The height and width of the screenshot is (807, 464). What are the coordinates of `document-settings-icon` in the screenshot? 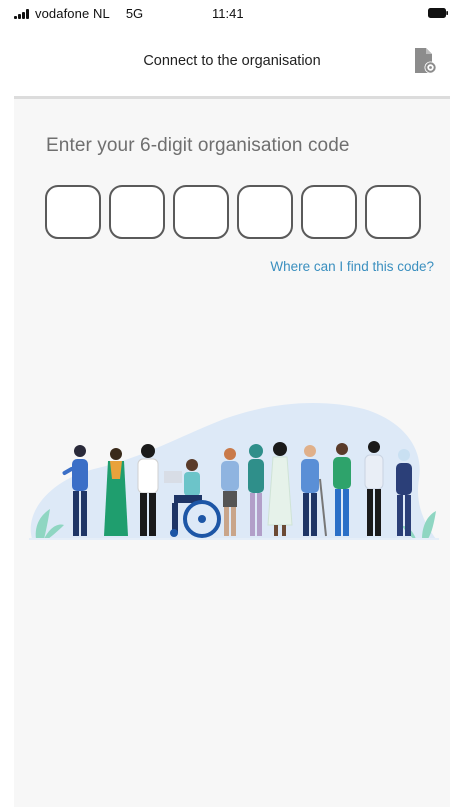 It's located at (425, 61).